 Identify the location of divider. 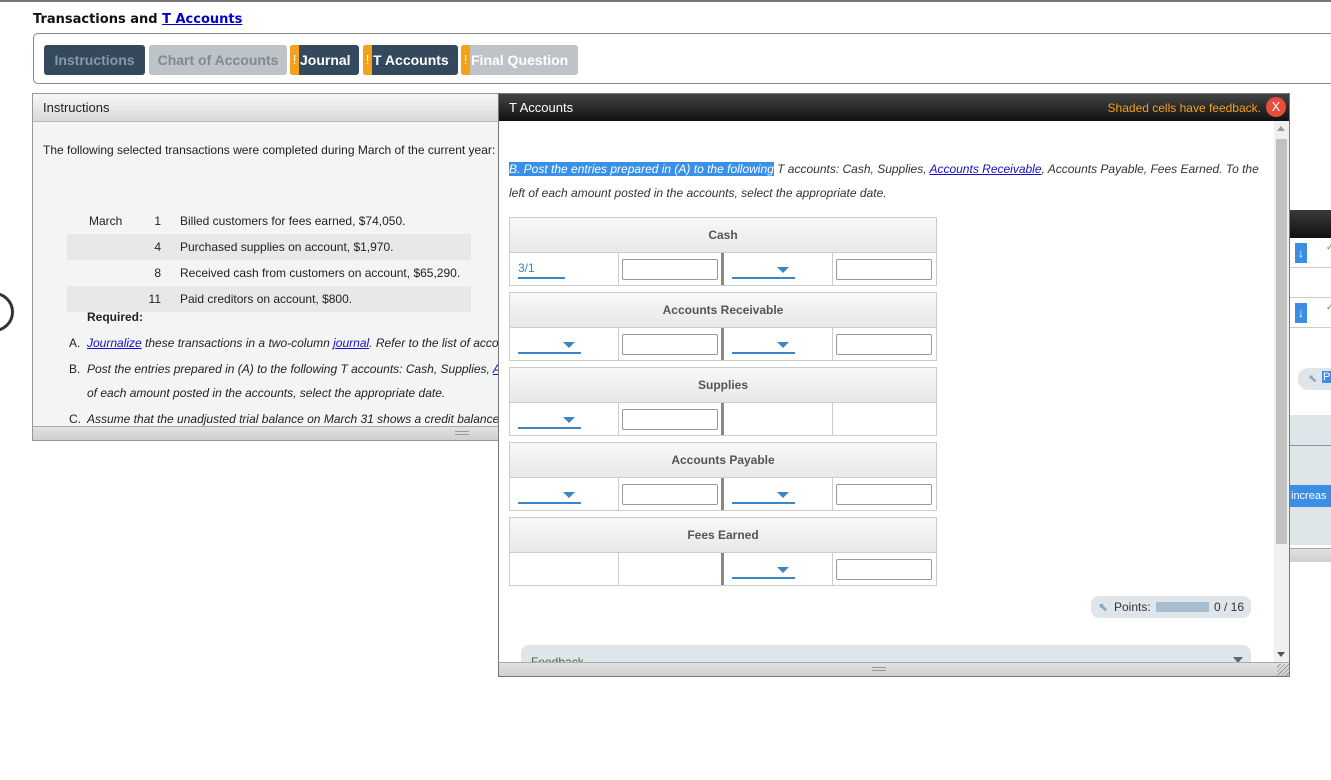
(1309, 445).